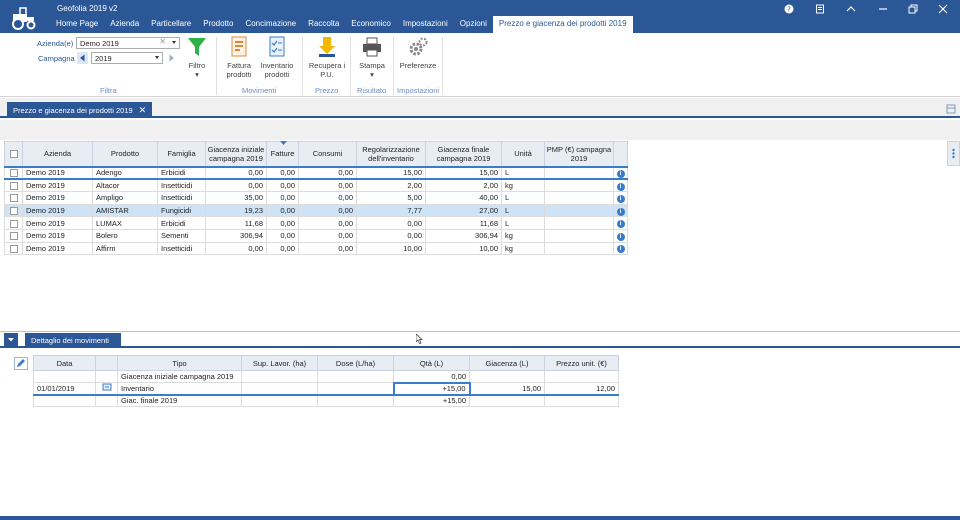 The height and width of the screenshot is (520, 960). Describe the element at coordinates (507, 389) in the screenshot. I see `movement-cell: 15,00` at that location.